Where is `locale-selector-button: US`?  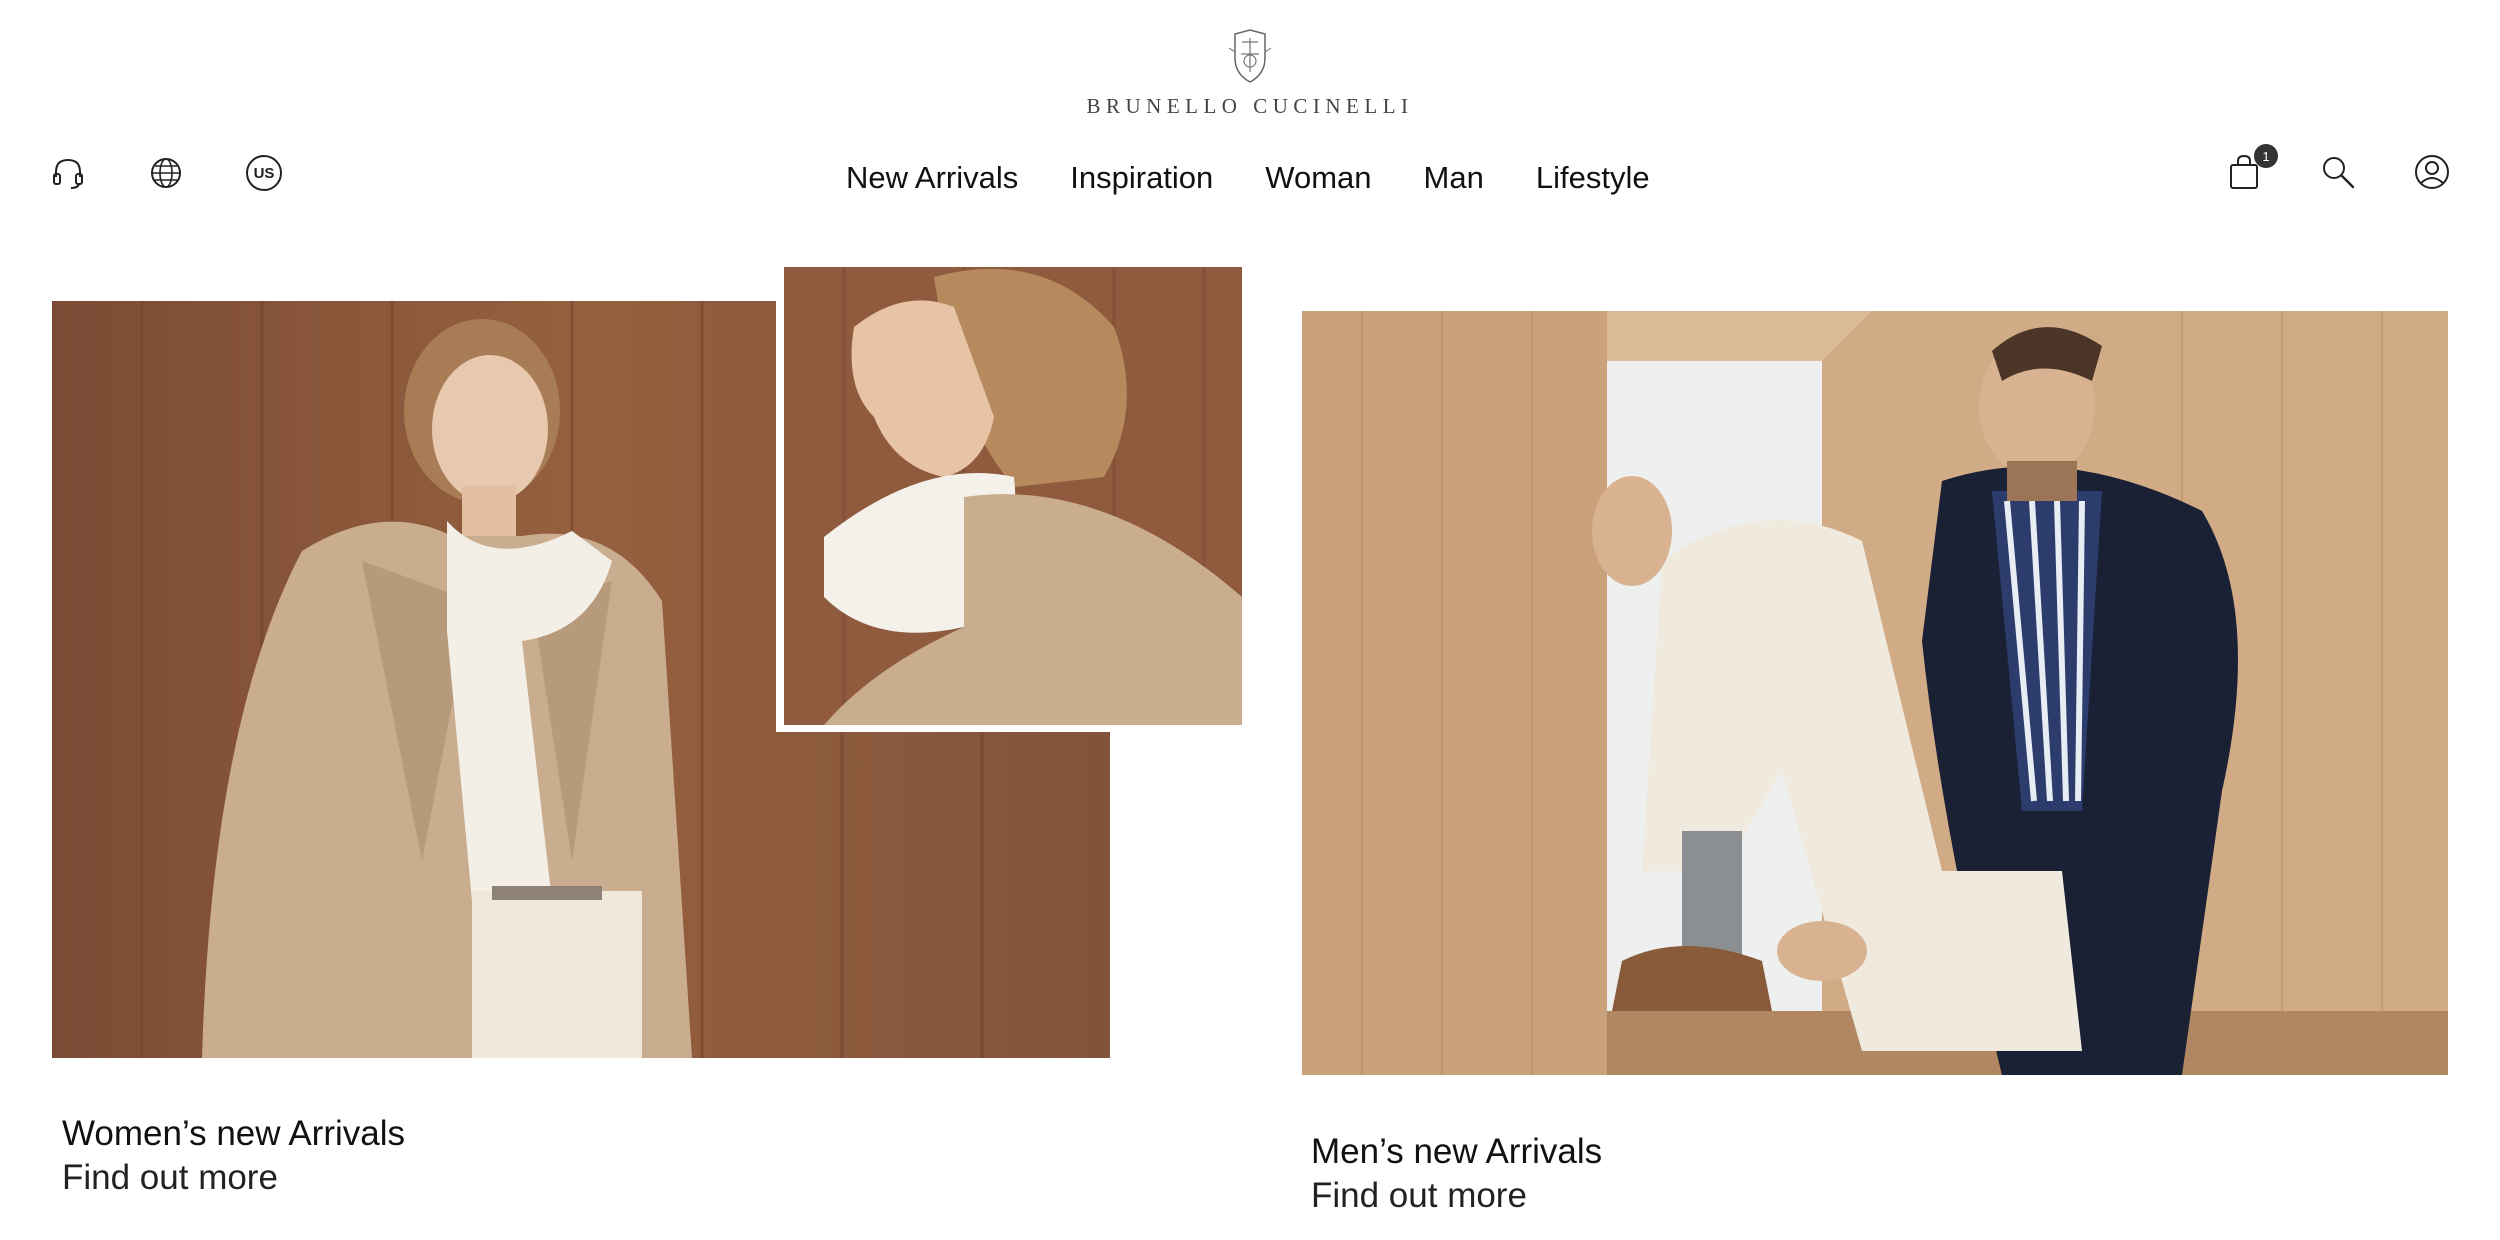 locale-selector-button: US is located at coordinates (264, 173).